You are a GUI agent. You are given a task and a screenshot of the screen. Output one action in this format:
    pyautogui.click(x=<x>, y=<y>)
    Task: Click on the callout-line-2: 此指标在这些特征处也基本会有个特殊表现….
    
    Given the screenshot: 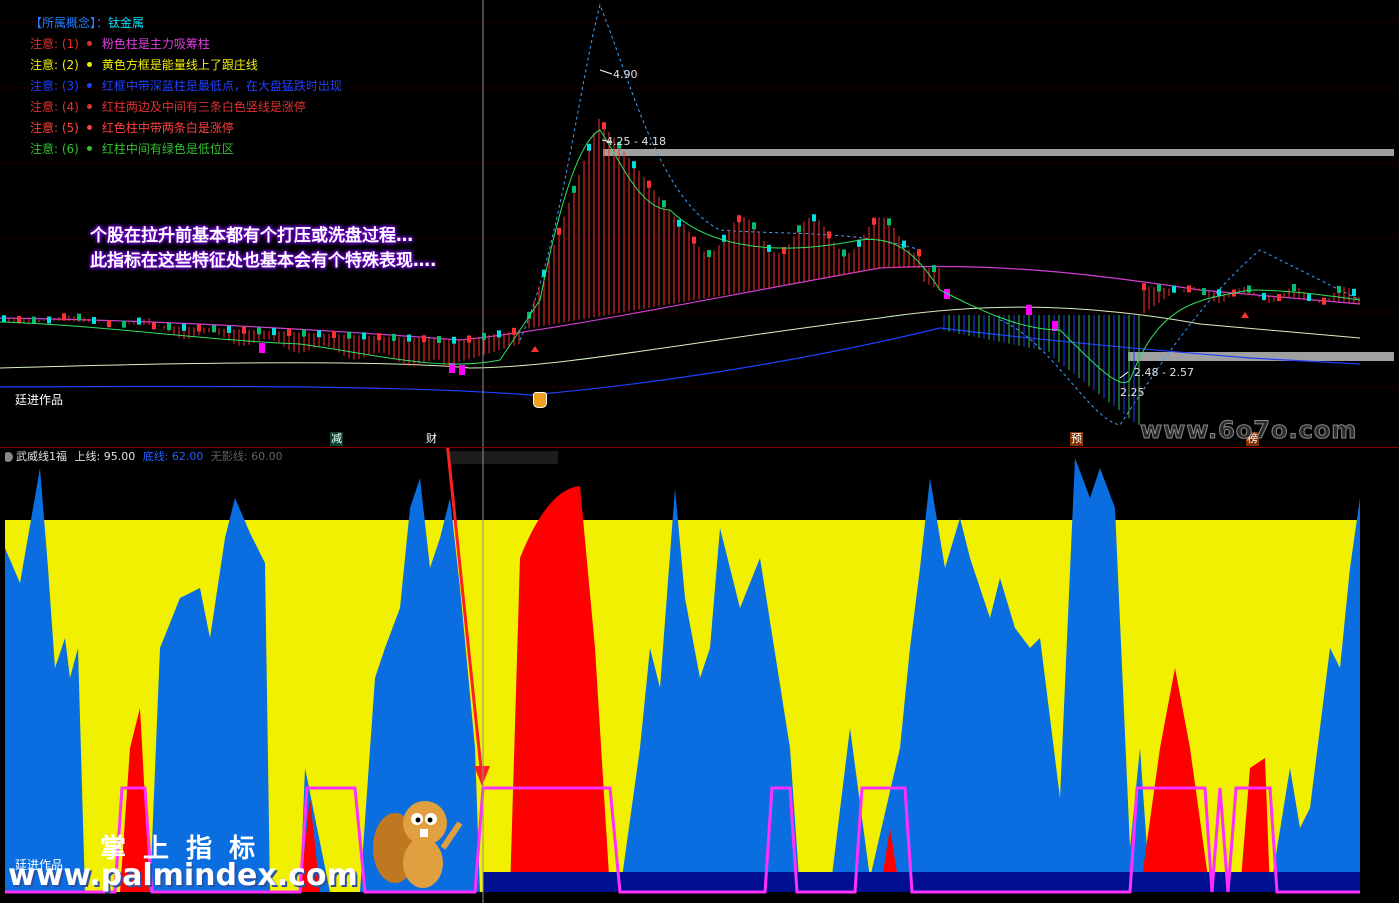 What is the action you would take?
    pyautogui.click(x=263, y=261)
    